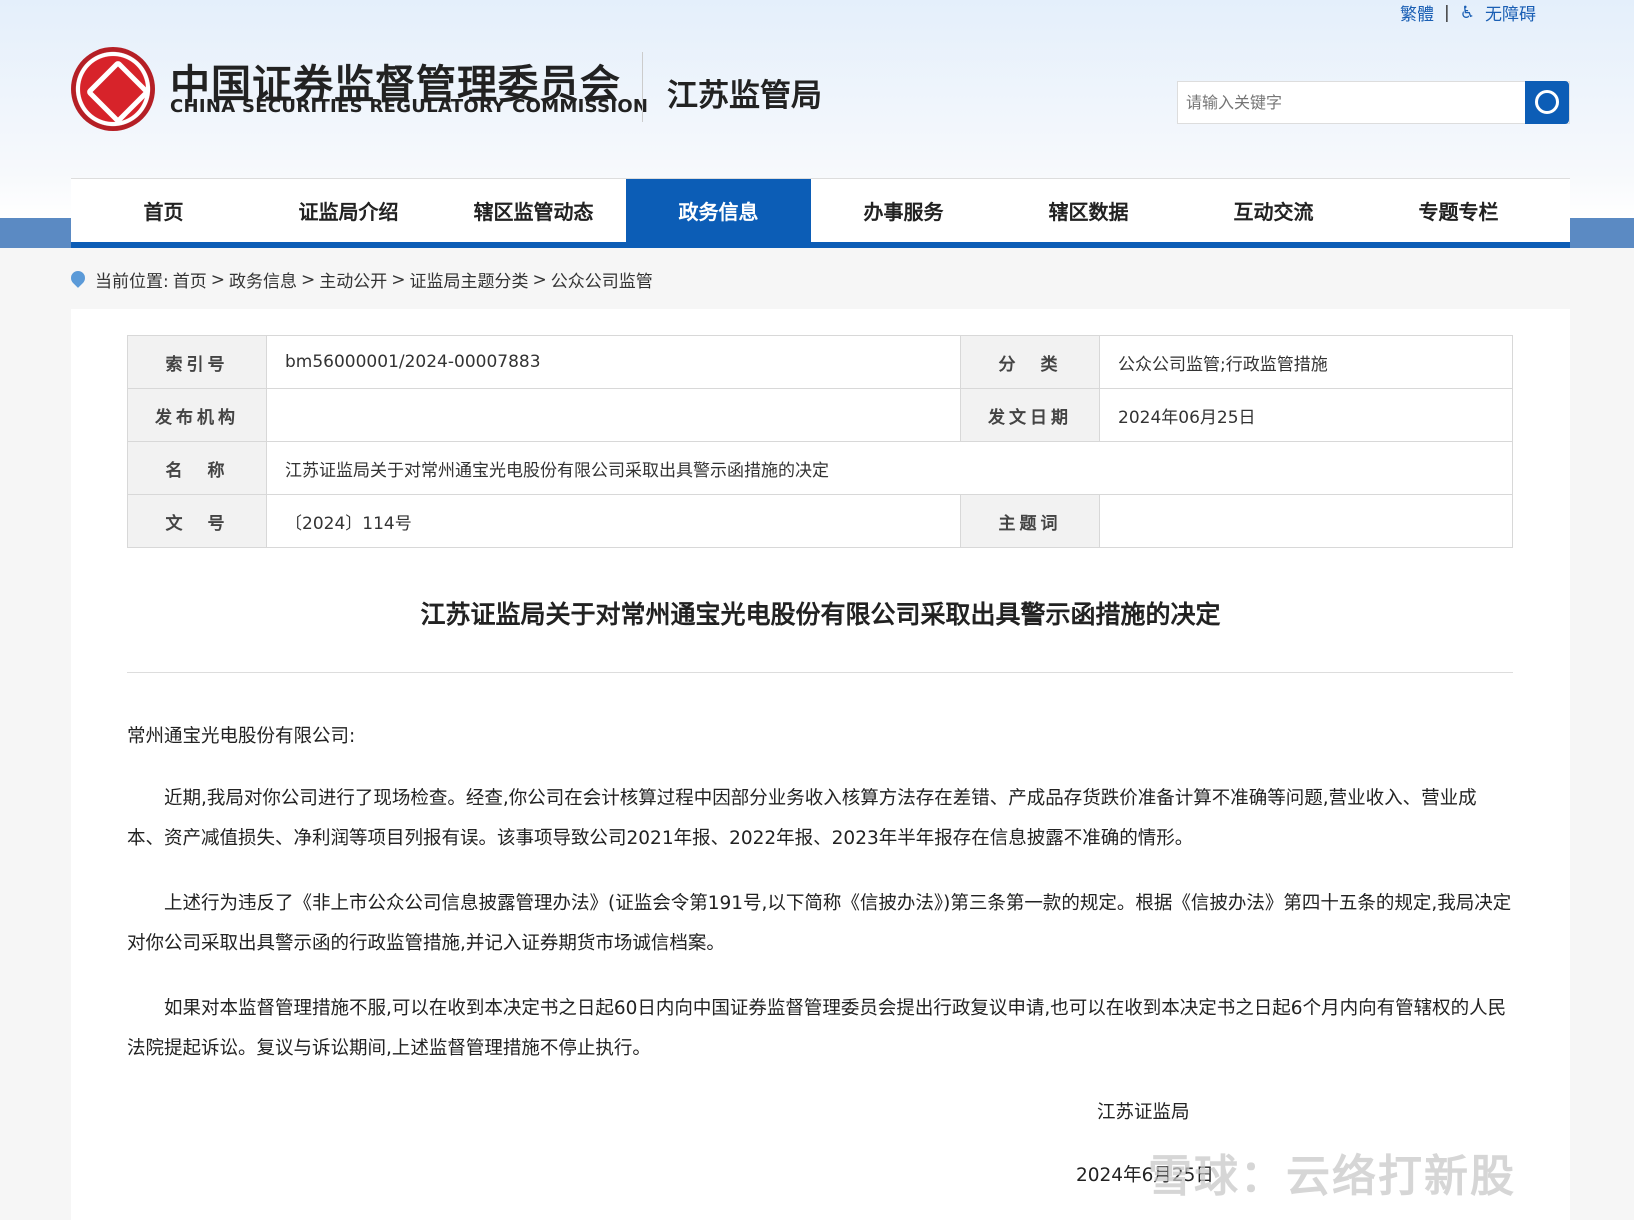 The height and width of the screenshot is (1220, 1634). Describe the element at coordinates (468, 279) in the screenshot. I see `breadcrumb-item: 证监局主题分类` at that location.